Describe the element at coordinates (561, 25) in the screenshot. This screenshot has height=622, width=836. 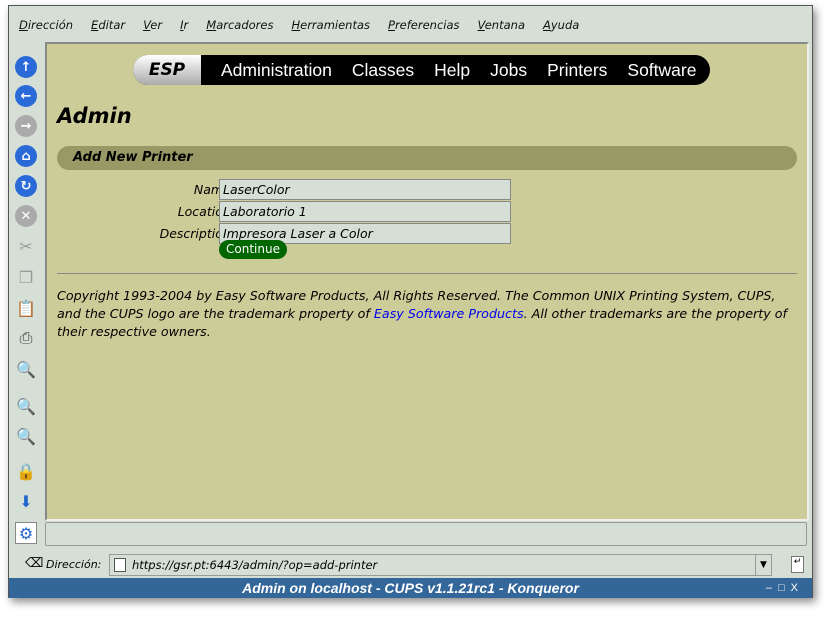
I see `menu-ayuda: Ayuda` at that location.